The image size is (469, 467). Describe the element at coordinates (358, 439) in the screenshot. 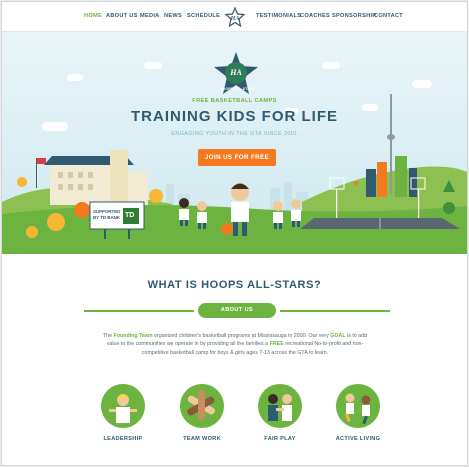

I see `feature-label: ACTIVE LIVING` at that location.